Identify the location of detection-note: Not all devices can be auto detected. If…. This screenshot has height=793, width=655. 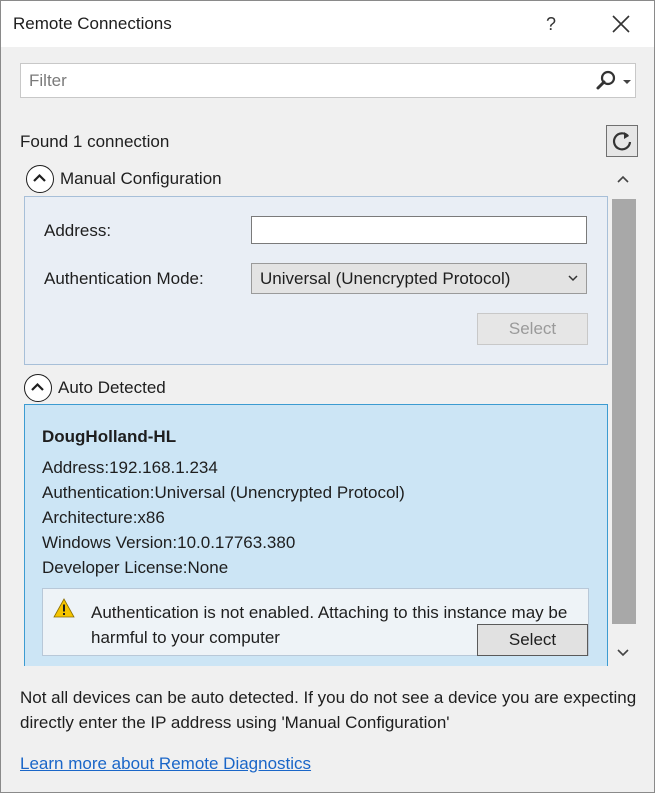
(328, 710).